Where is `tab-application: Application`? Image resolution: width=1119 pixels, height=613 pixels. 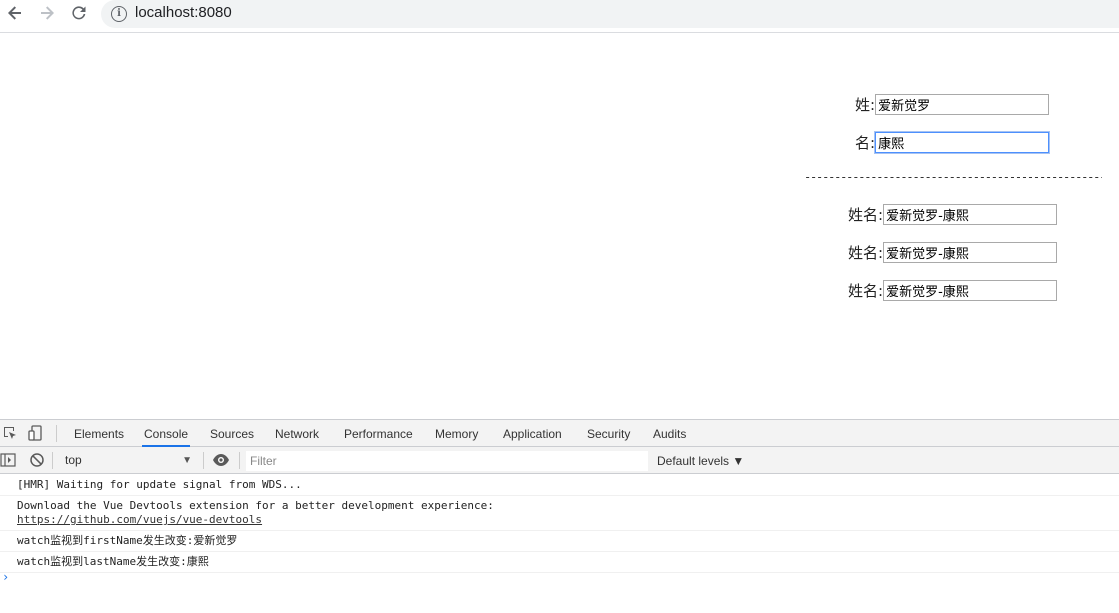
tab-application: Application is located at coordinates (532, 433).